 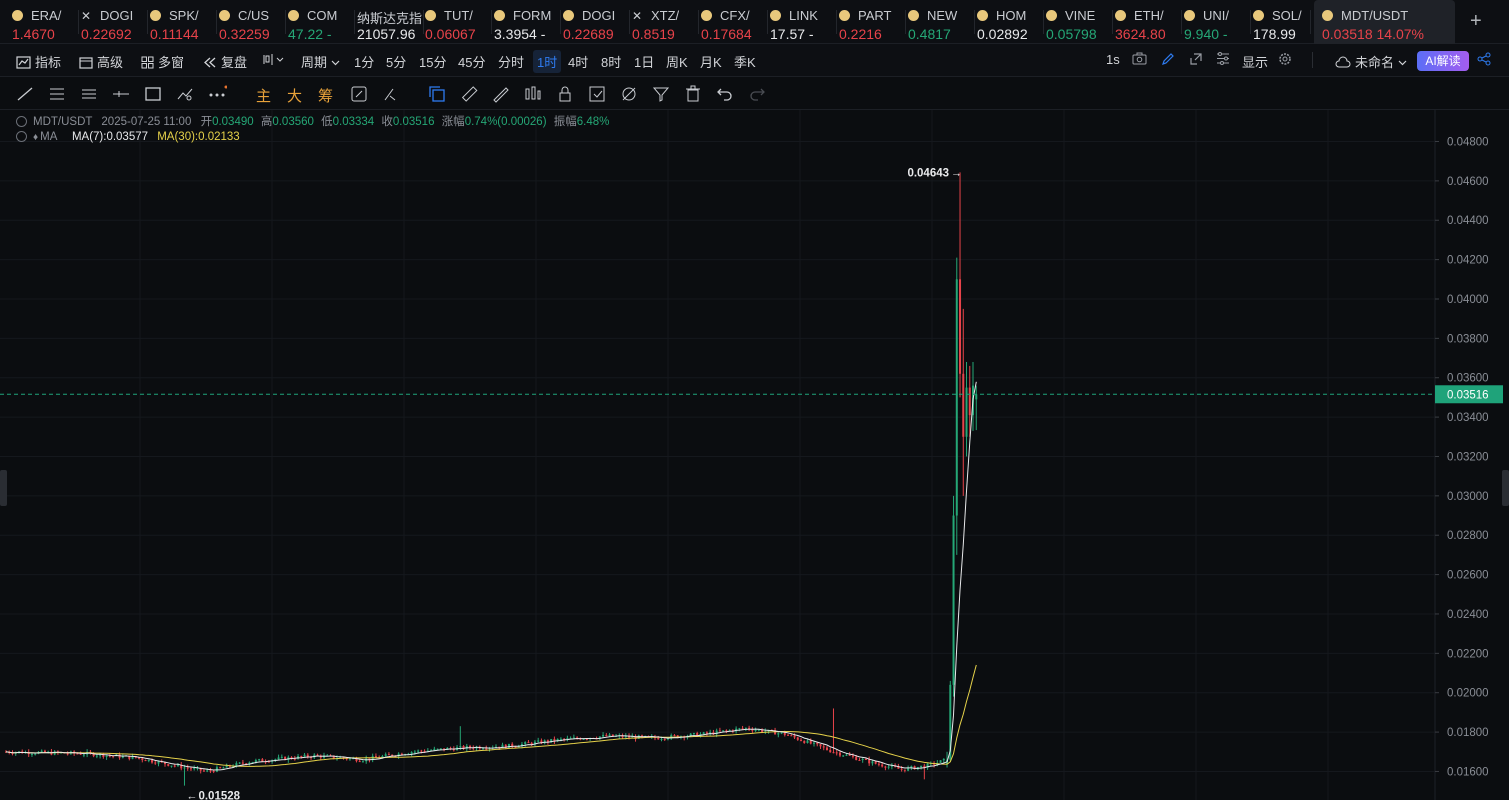 What do you see at coordinates (803, 22) in the screenshot?
I see `ticker-tab: LINK 17.57 -` at bounding box center [803, 22].